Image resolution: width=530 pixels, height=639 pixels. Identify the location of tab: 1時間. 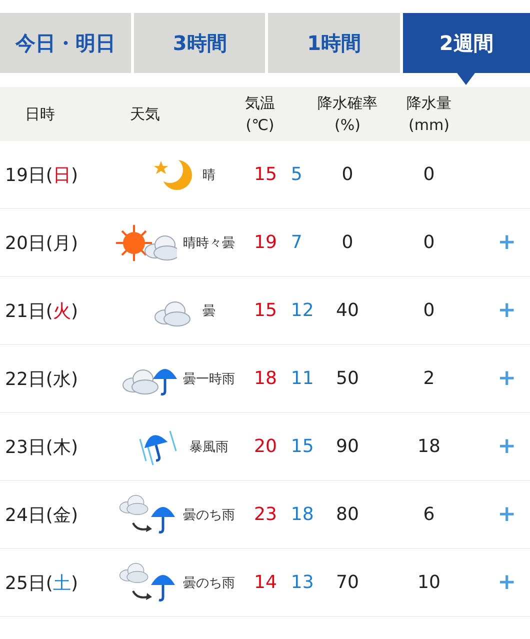
(334, 43).